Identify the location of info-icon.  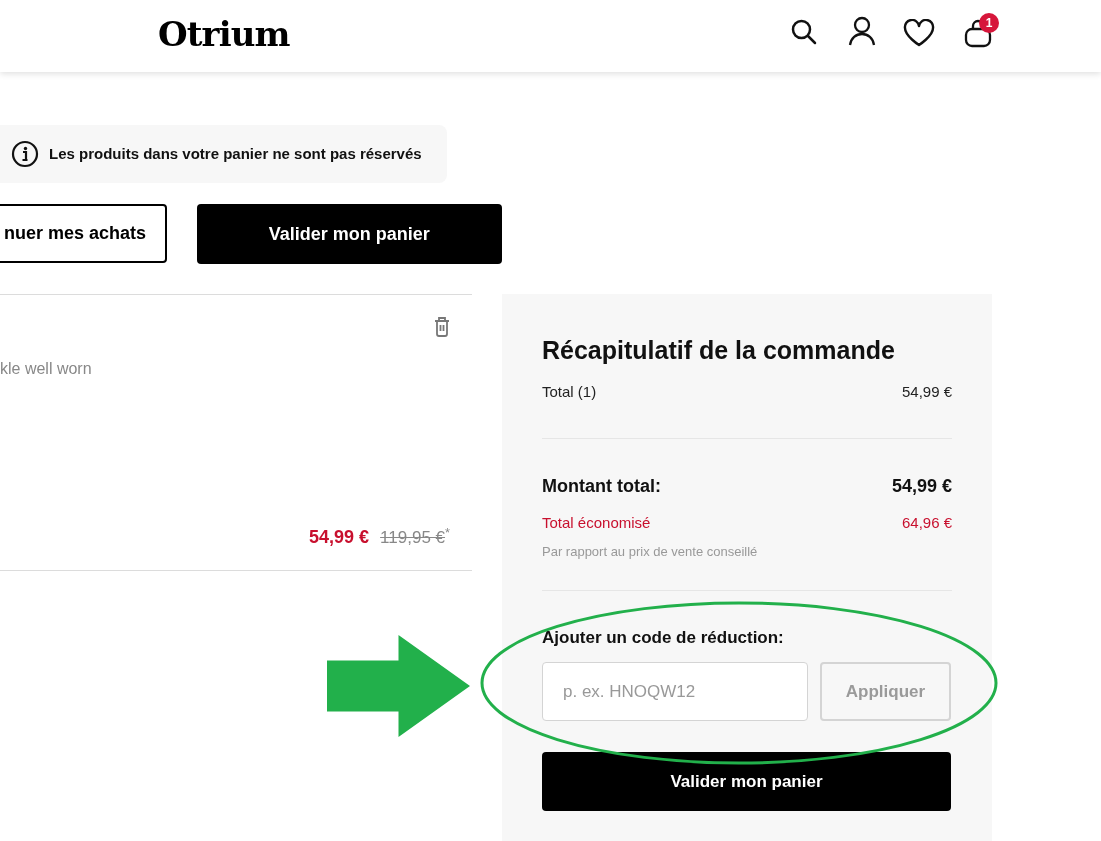
(25, 154).